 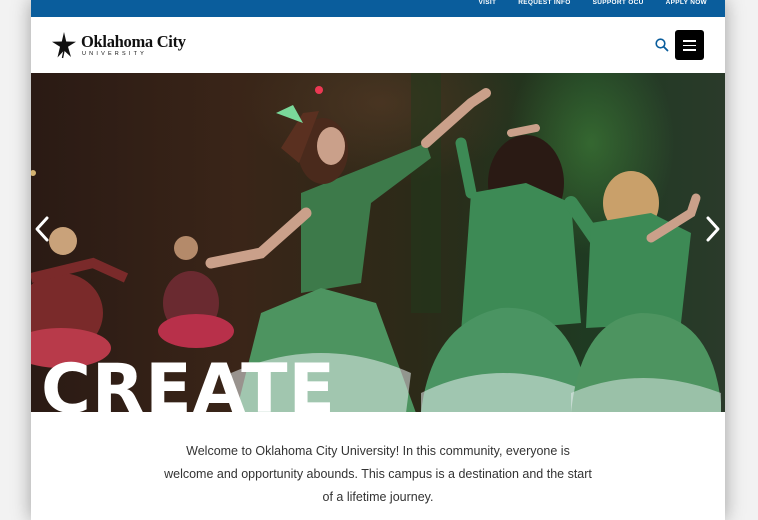 I want to click on utility-link-request-info: REQUEST INFO, so click(x=544, y=5).